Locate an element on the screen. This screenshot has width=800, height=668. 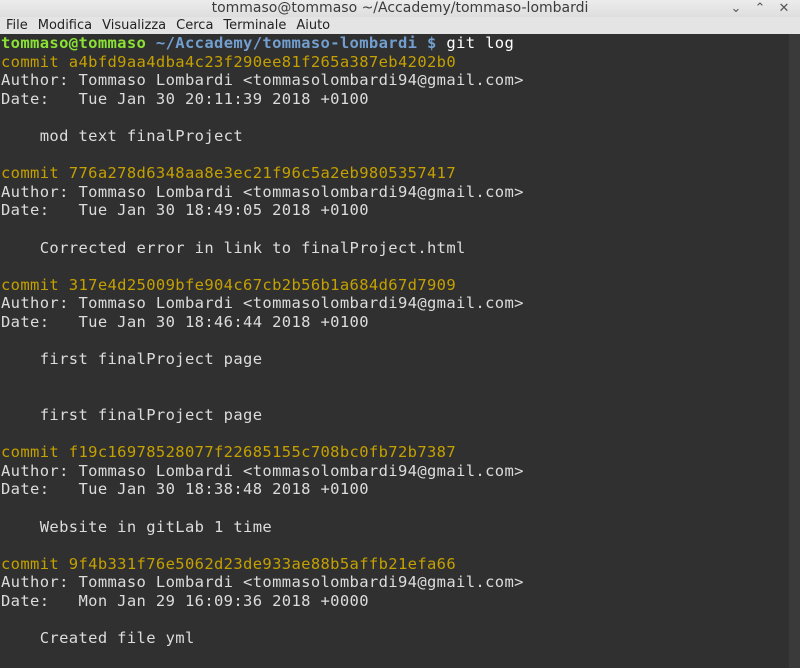
log-line: mod text finalProject is located at coordinates (122, 136).